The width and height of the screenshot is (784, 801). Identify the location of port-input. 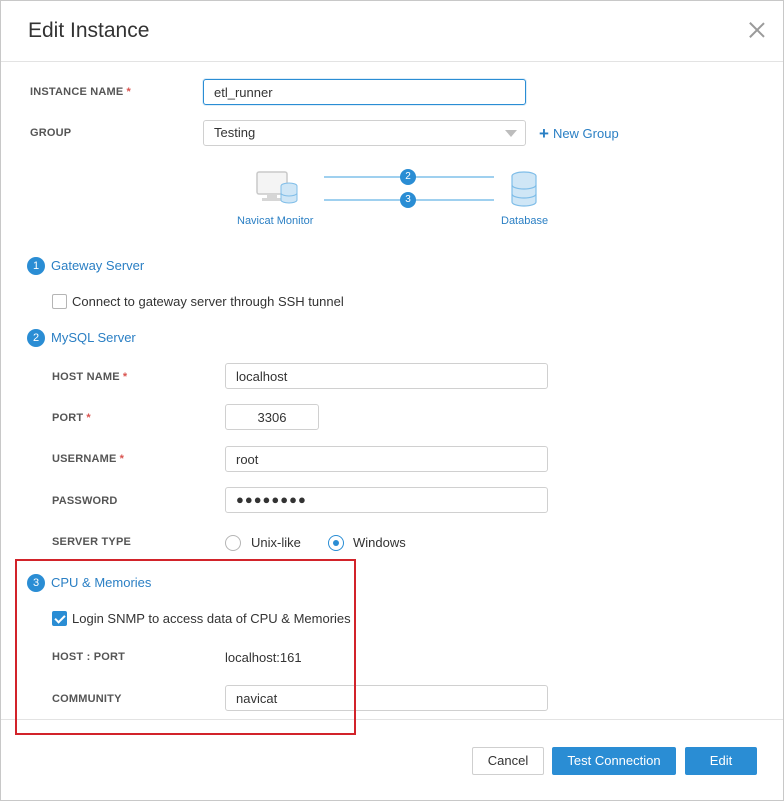
(272, 417).